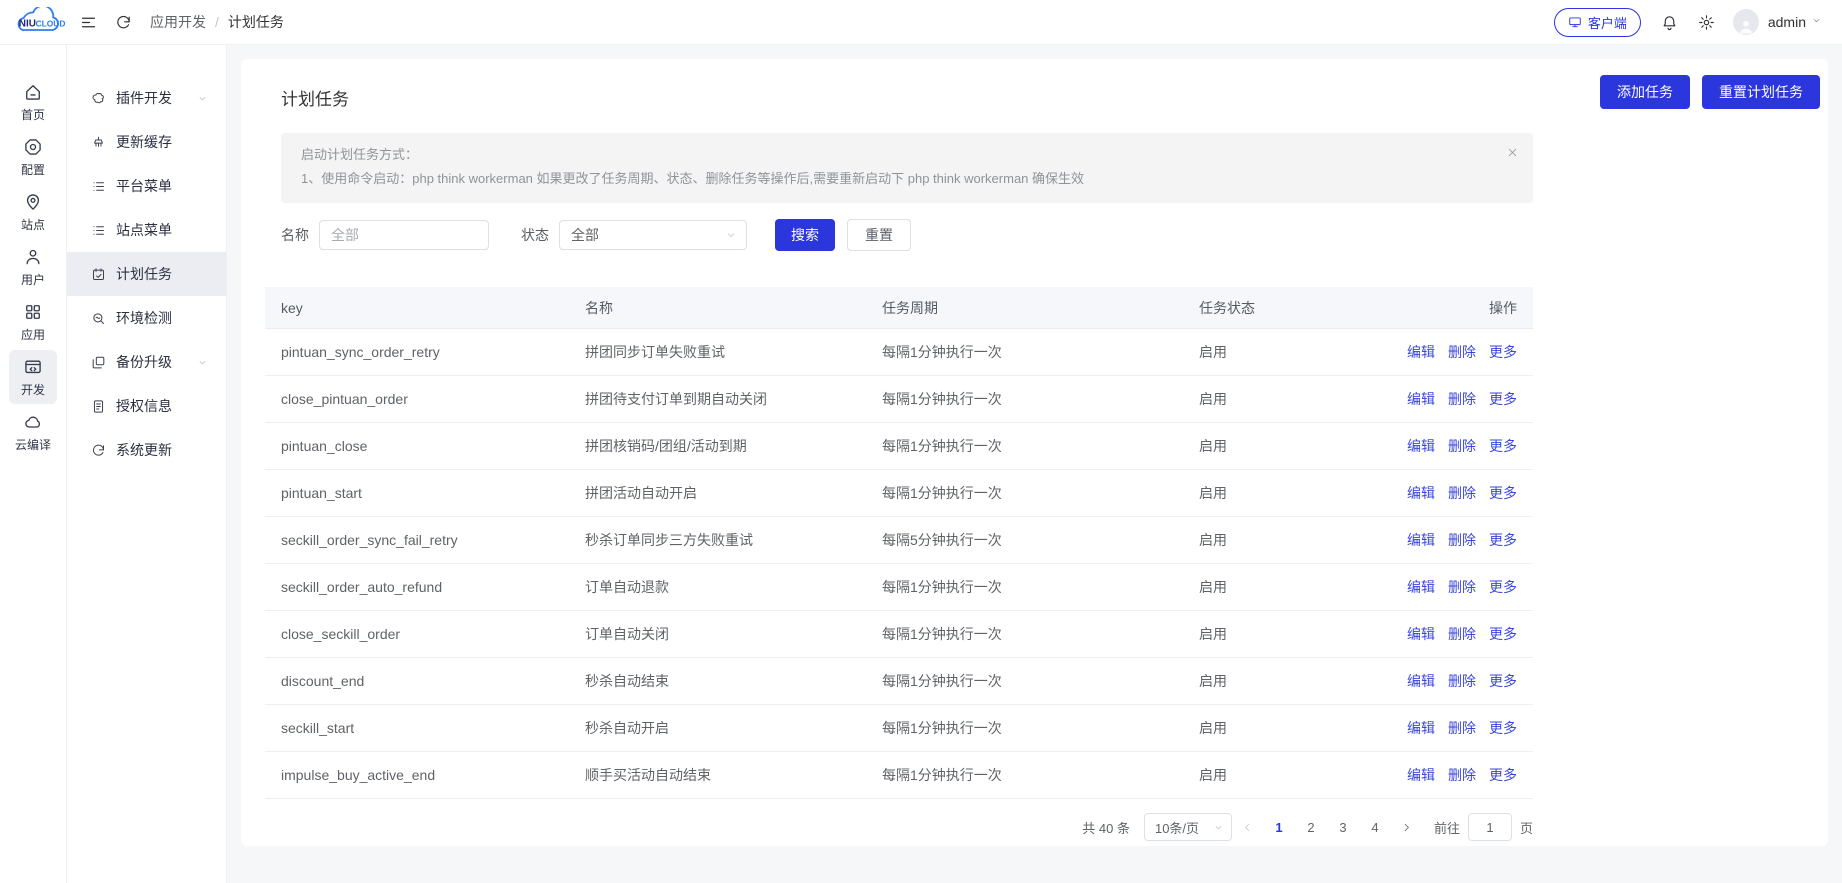 This screenshot has height=883, width=1842. Describe the element at coordinates (1279, 827) in the screenshot. I see `page-number-1: 1` at that location.